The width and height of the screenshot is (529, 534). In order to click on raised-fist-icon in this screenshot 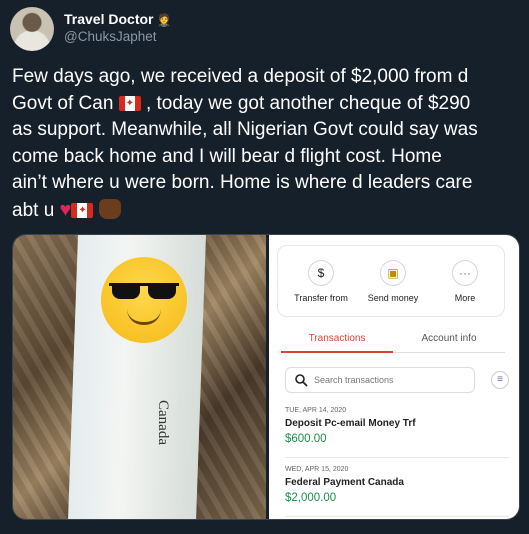, I will do `click(109, 208)`.